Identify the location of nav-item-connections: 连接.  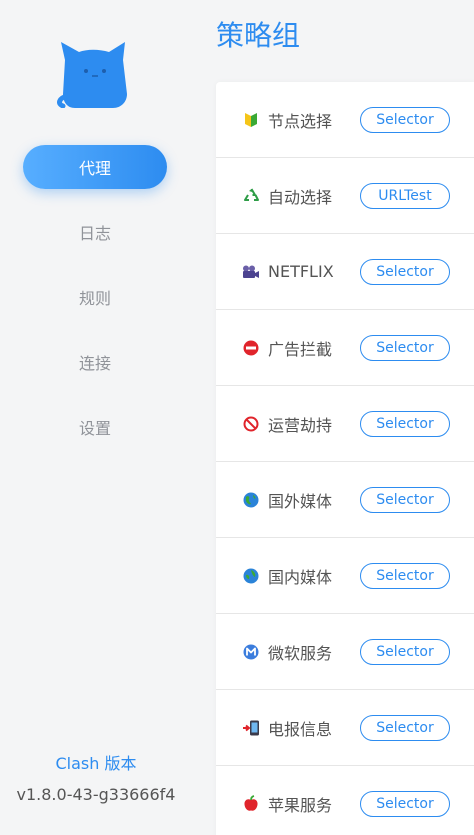
(95, 362).